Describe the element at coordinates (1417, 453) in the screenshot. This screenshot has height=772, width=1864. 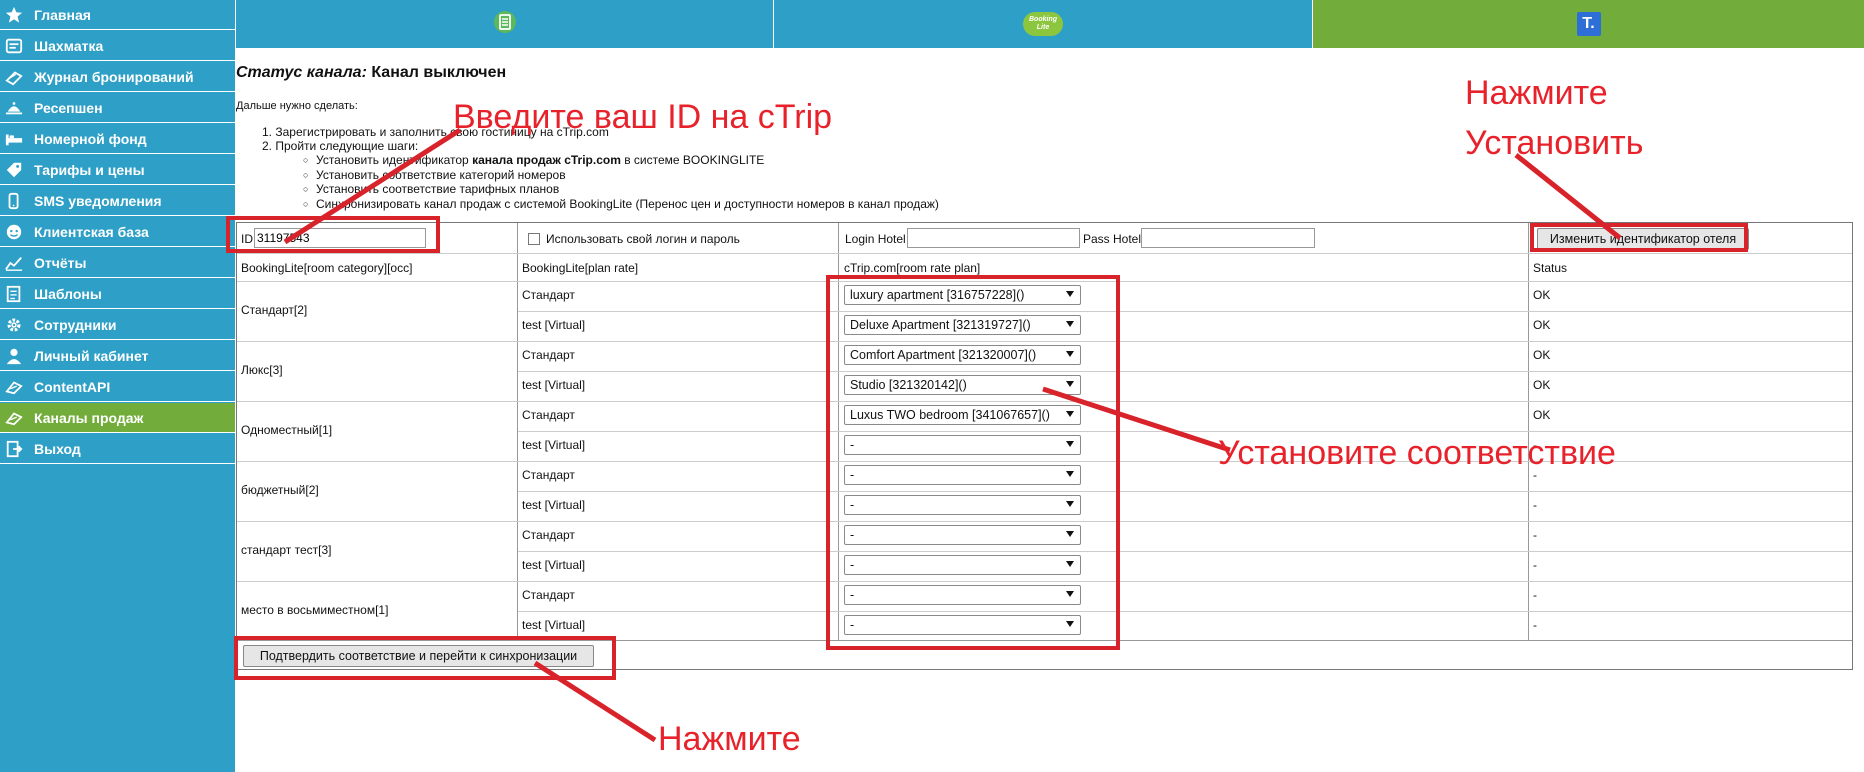
I see `annotation-set-mapping: Установите соответствие` at that location.